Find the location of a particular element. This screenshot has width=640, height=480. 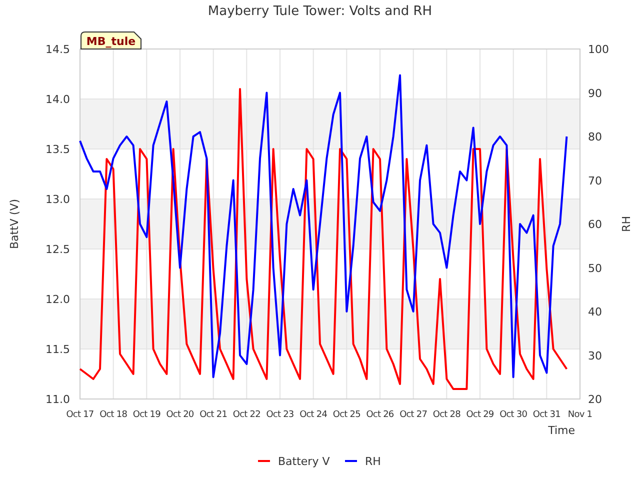

y-tick-label: 13.0 is located at coordinates (58, 199).